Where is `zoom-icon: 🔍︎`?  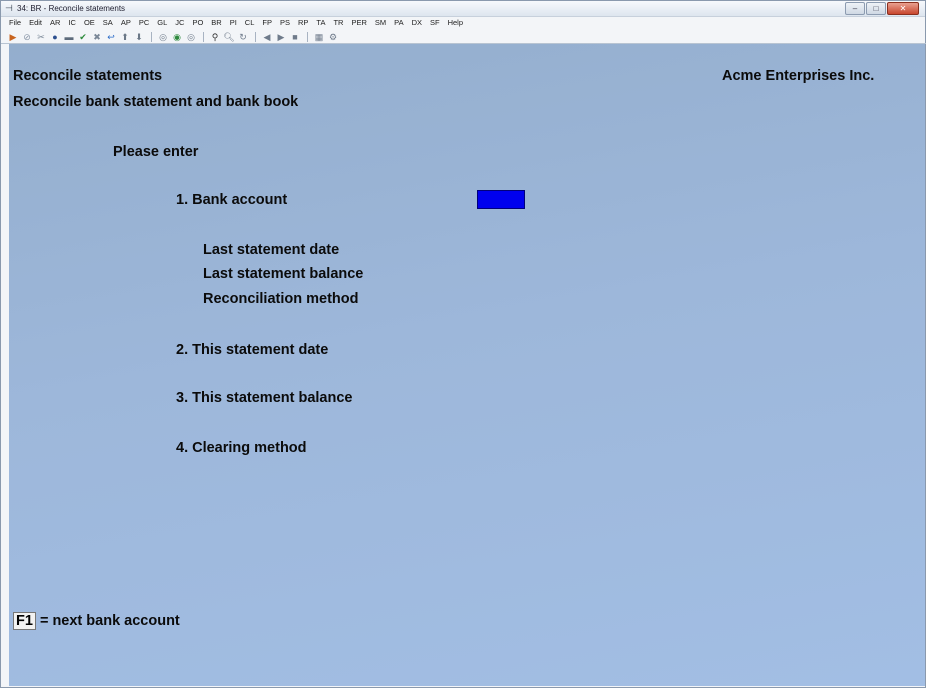
zoom-icon: 🔍︎ is located at coordinates (228, 37).